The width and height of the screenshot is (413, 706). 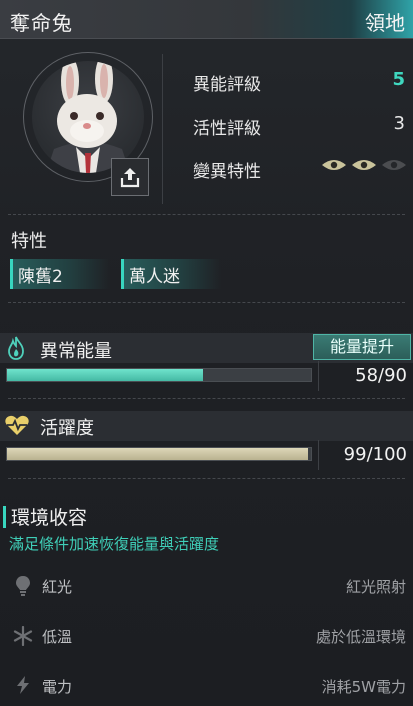 I want to click on energy-bar, so click(x=159, y=375).